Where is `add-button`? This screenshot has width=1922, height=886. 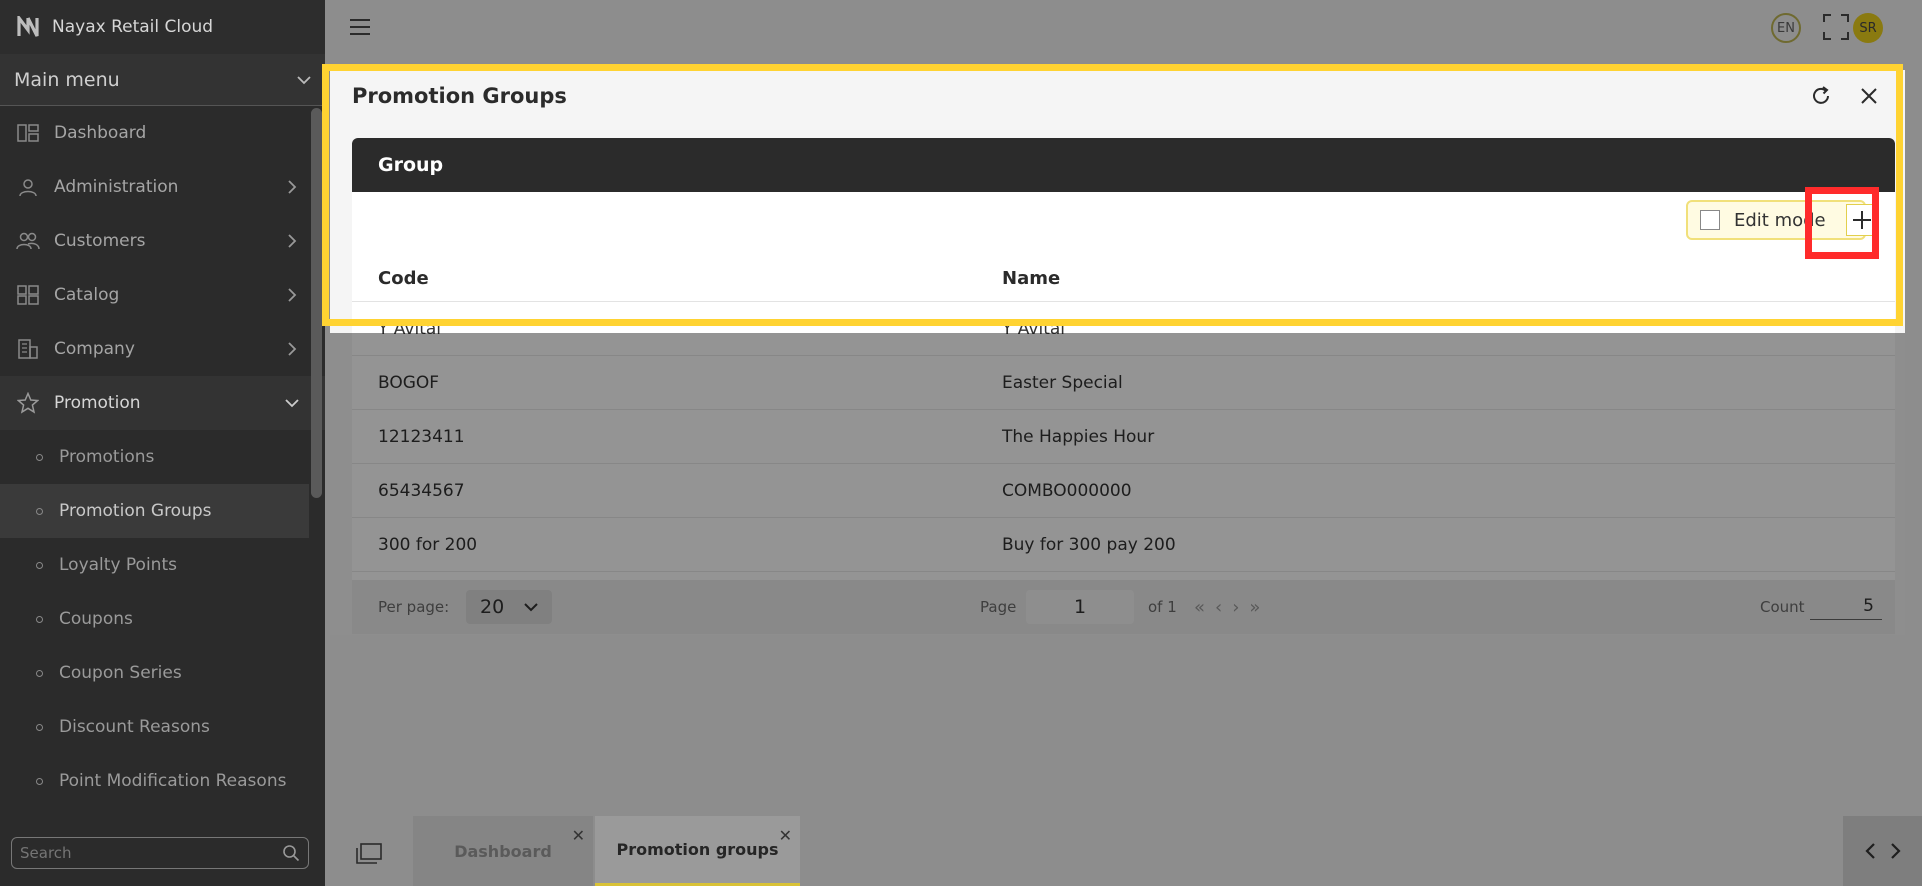 add-button is located at coordinates (1862, 220).